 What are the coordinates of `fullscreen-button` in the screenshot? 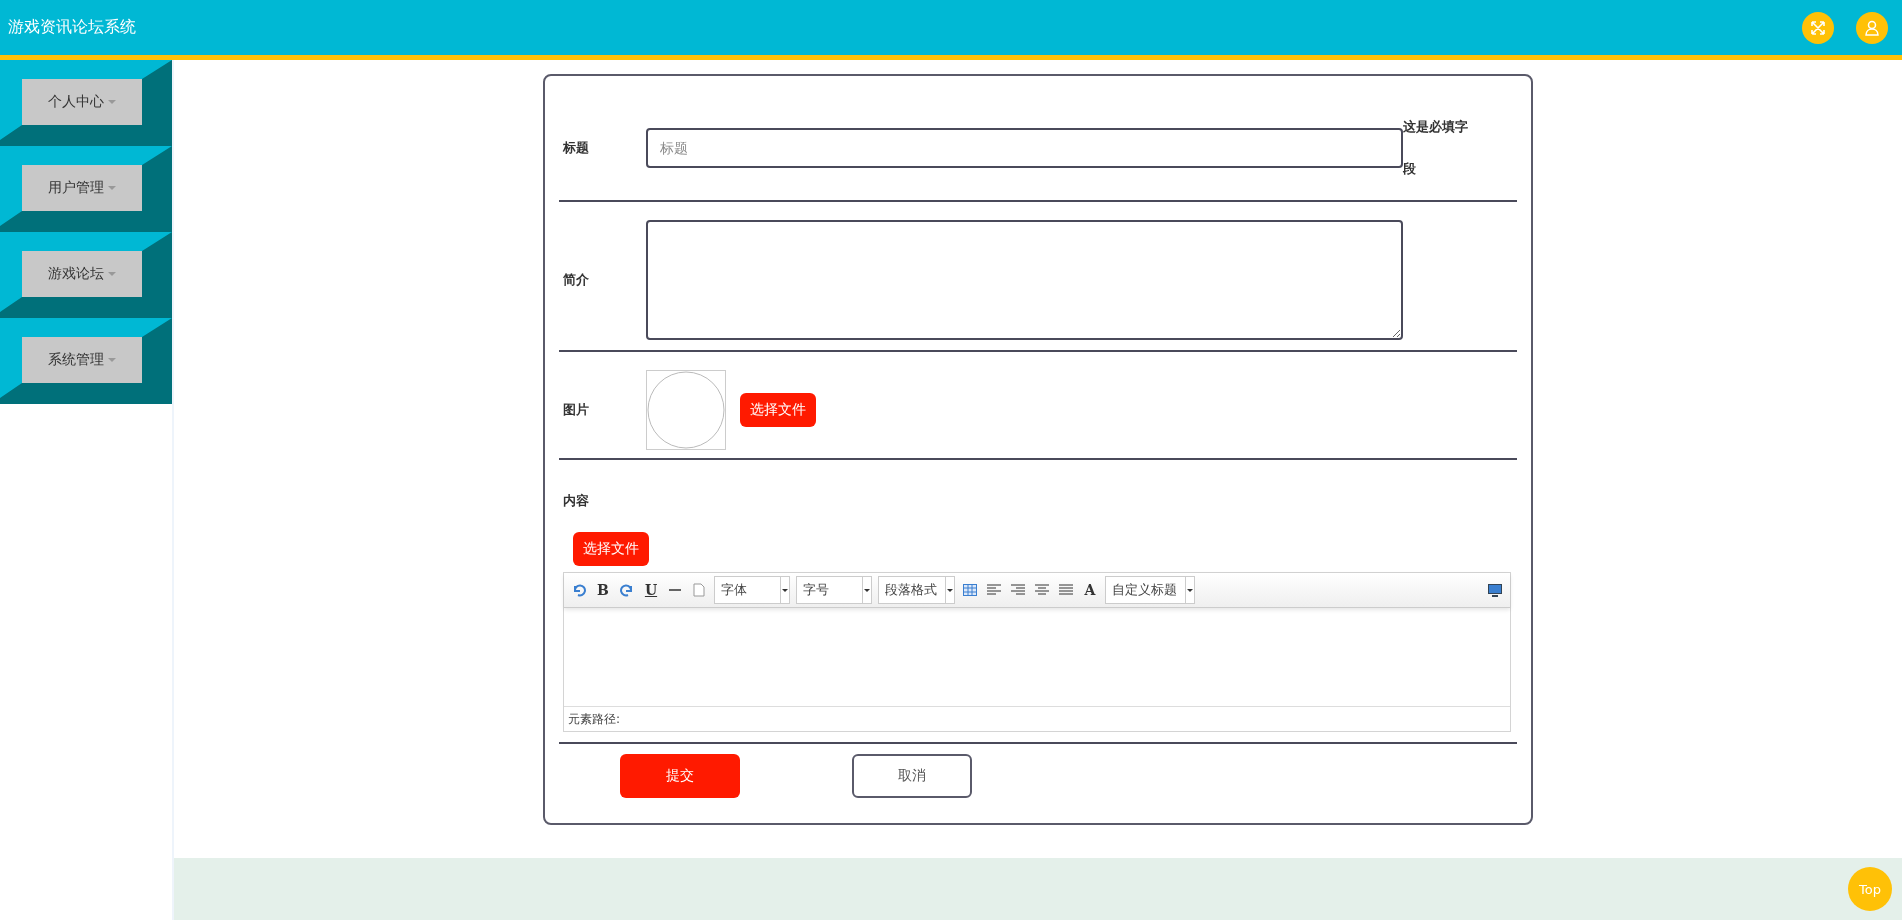 It's located at (1818, 27).